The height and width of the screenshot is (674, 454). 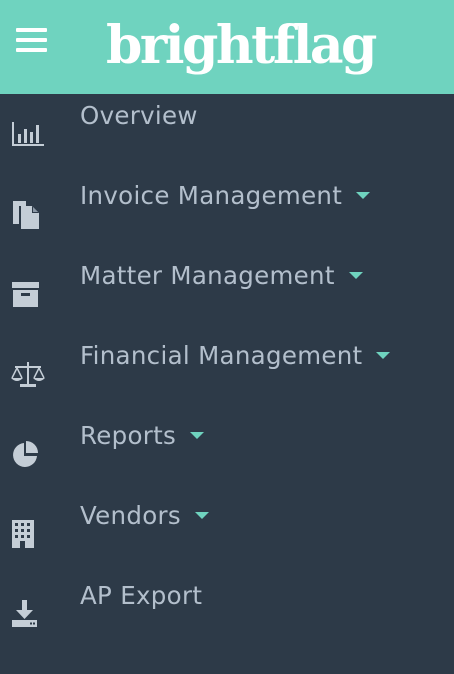 I want to click on balance-scale-icon, so click(x=28, y=375).